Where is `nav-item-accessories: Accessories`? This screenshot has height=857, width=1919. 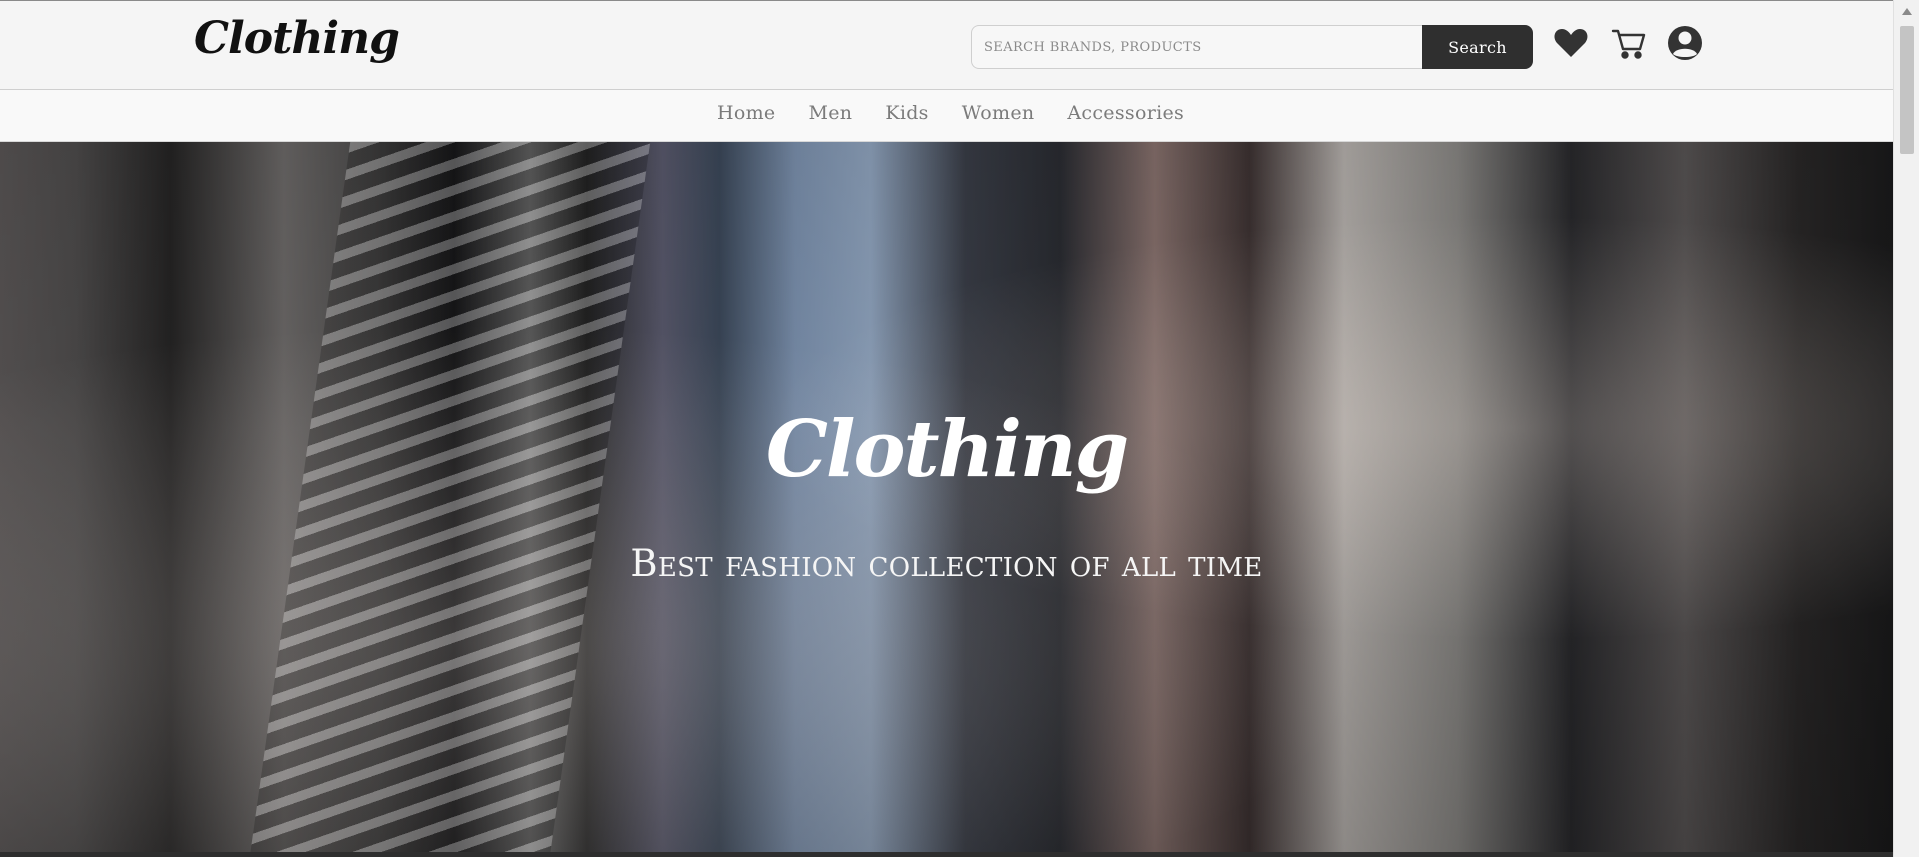 nav-item-accessories: Accessories is located at coordinates (1125, 113).